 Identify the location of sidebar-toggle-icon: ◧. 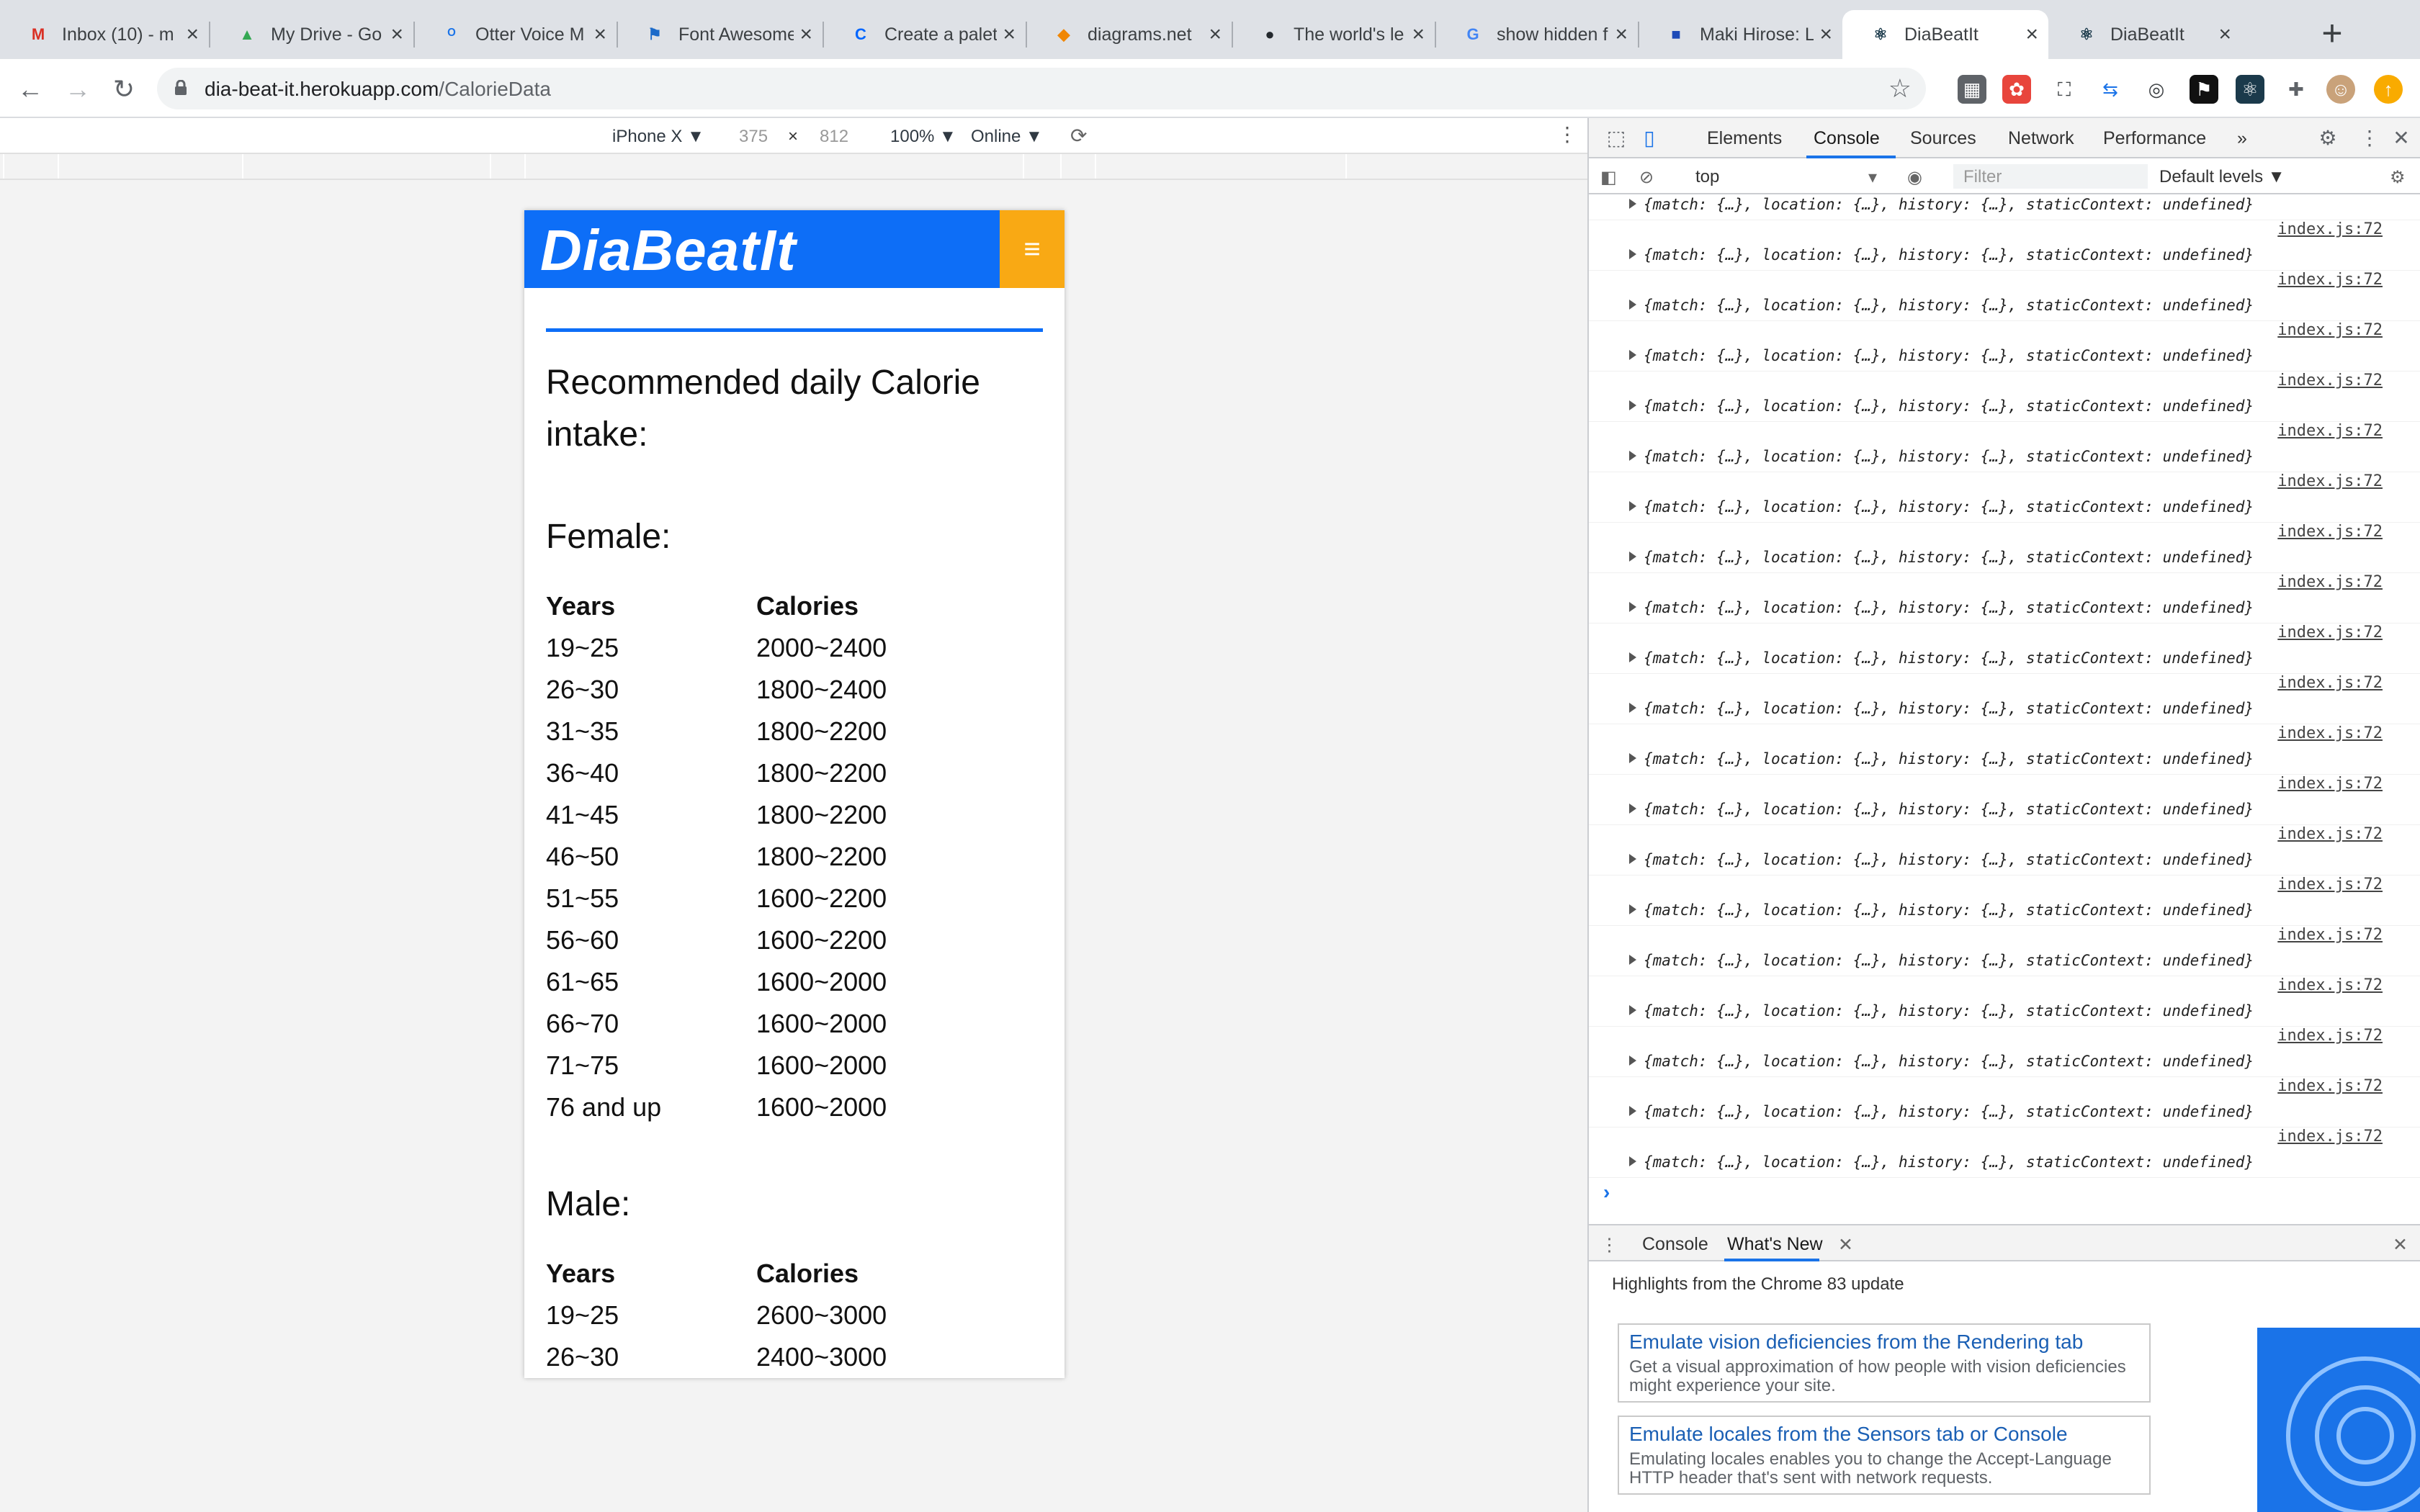
(1608, 177).